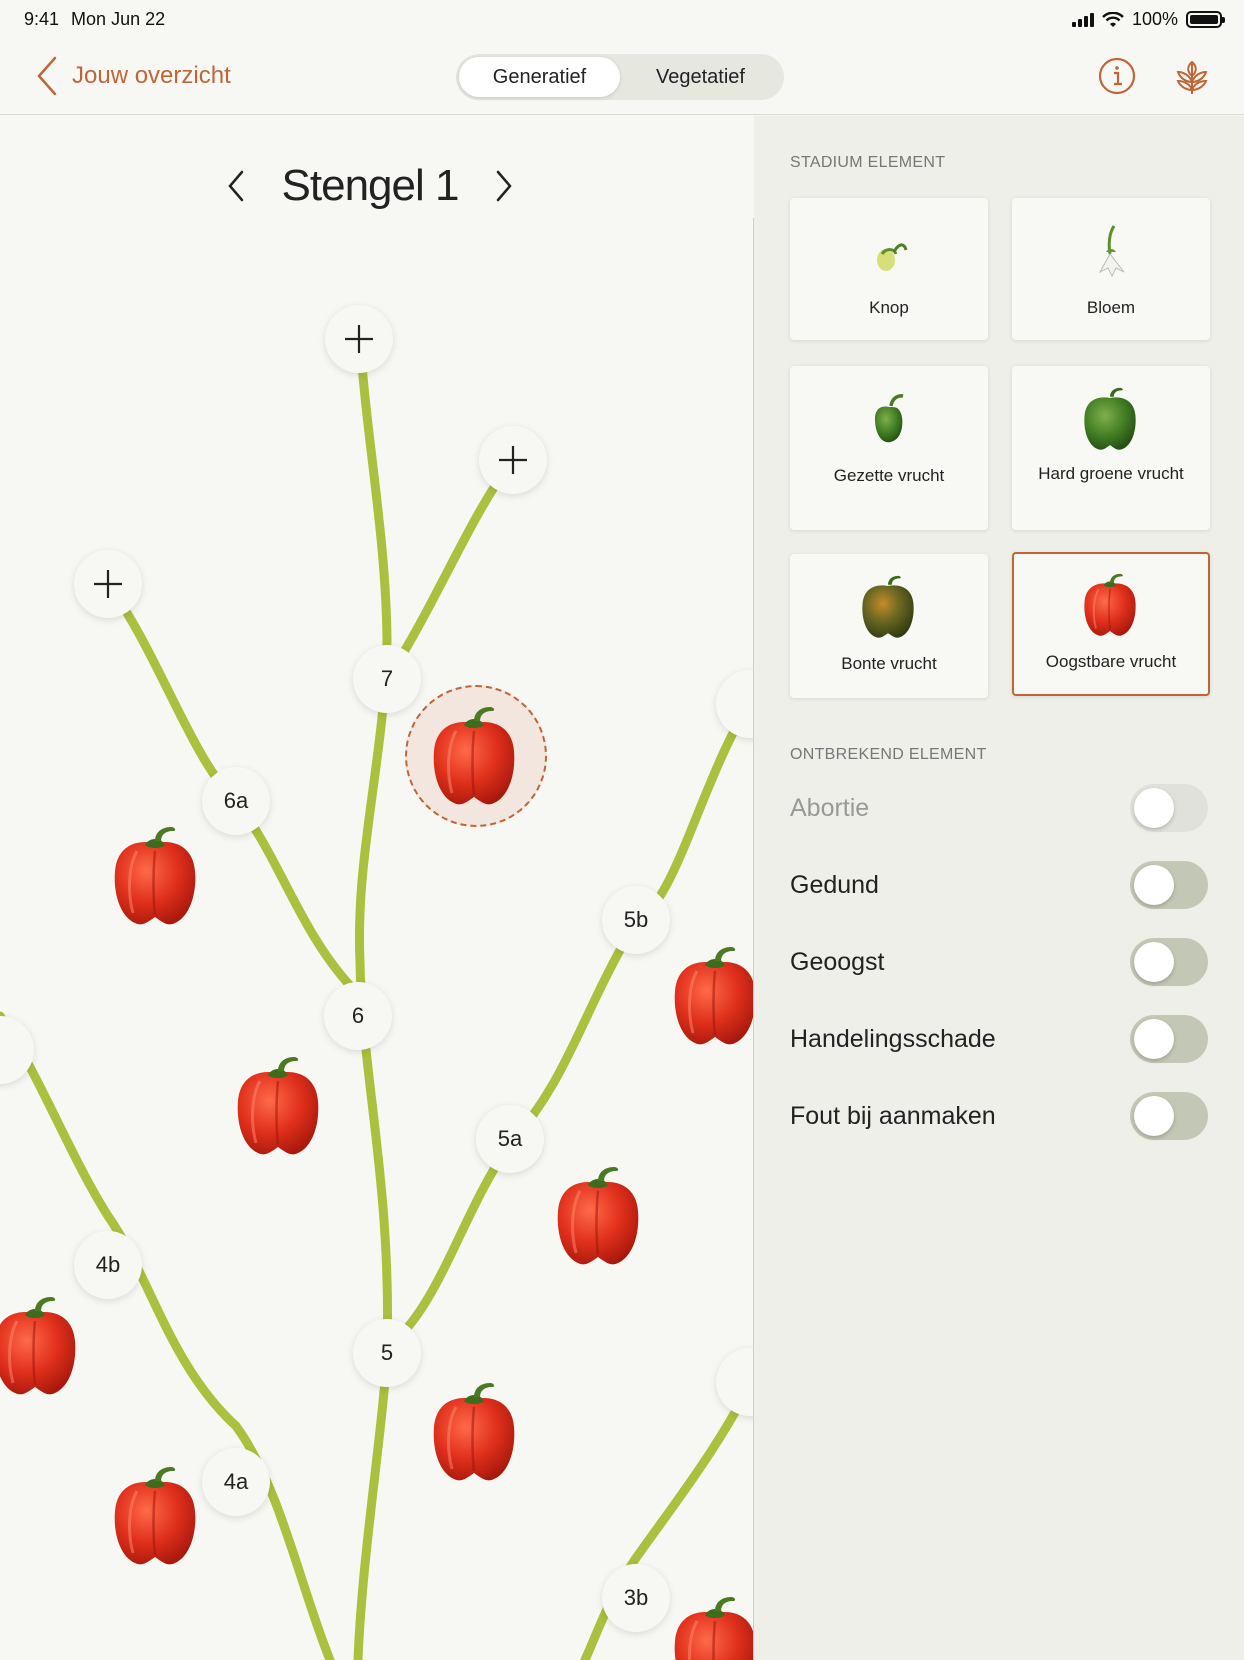 This screenshot has width=1244, height=1660. Describe the element at coordinates (837, 961) in the screenshot. I see `toggle-label: Geoogst` at that location.